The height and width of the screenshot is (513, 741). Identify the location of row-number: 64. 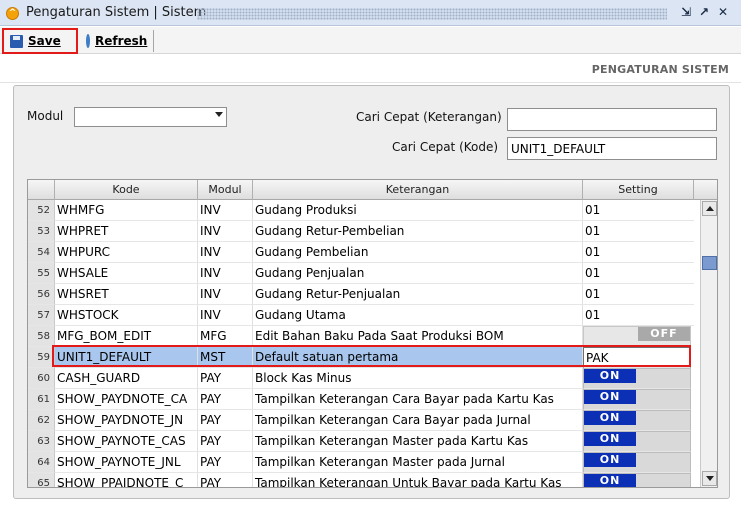
(41, 462).